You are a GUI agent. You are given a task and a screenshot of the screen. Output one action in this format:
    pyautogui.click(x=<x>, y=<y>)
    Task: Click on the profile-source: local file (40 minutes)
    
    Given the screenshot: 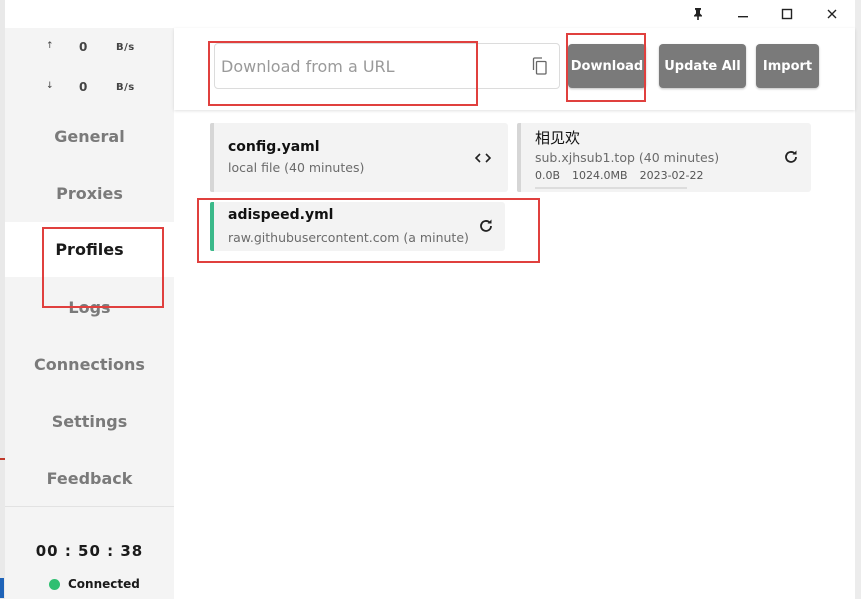 What is the action you would take?
    pyautogui.click(x=296, y=167)
    